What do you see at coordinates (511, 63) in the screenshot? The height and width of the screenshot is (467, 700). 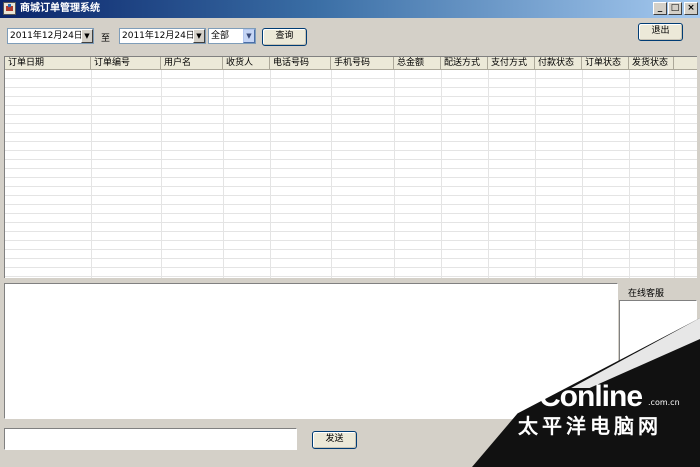 I see `column-header: 支付方式` at bounding box center [511, 63].